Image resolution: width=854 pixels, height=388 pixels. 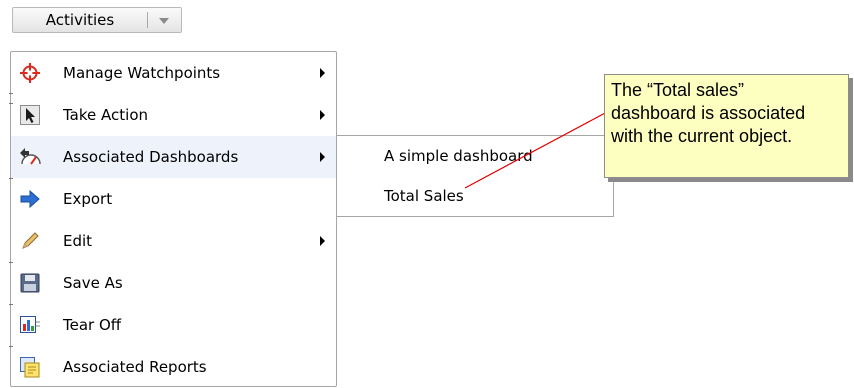 What do you see at coordinates (173, 241) in the screenshot?
I see `menu-item-edit: Edit` at bounding box center [173, 241].